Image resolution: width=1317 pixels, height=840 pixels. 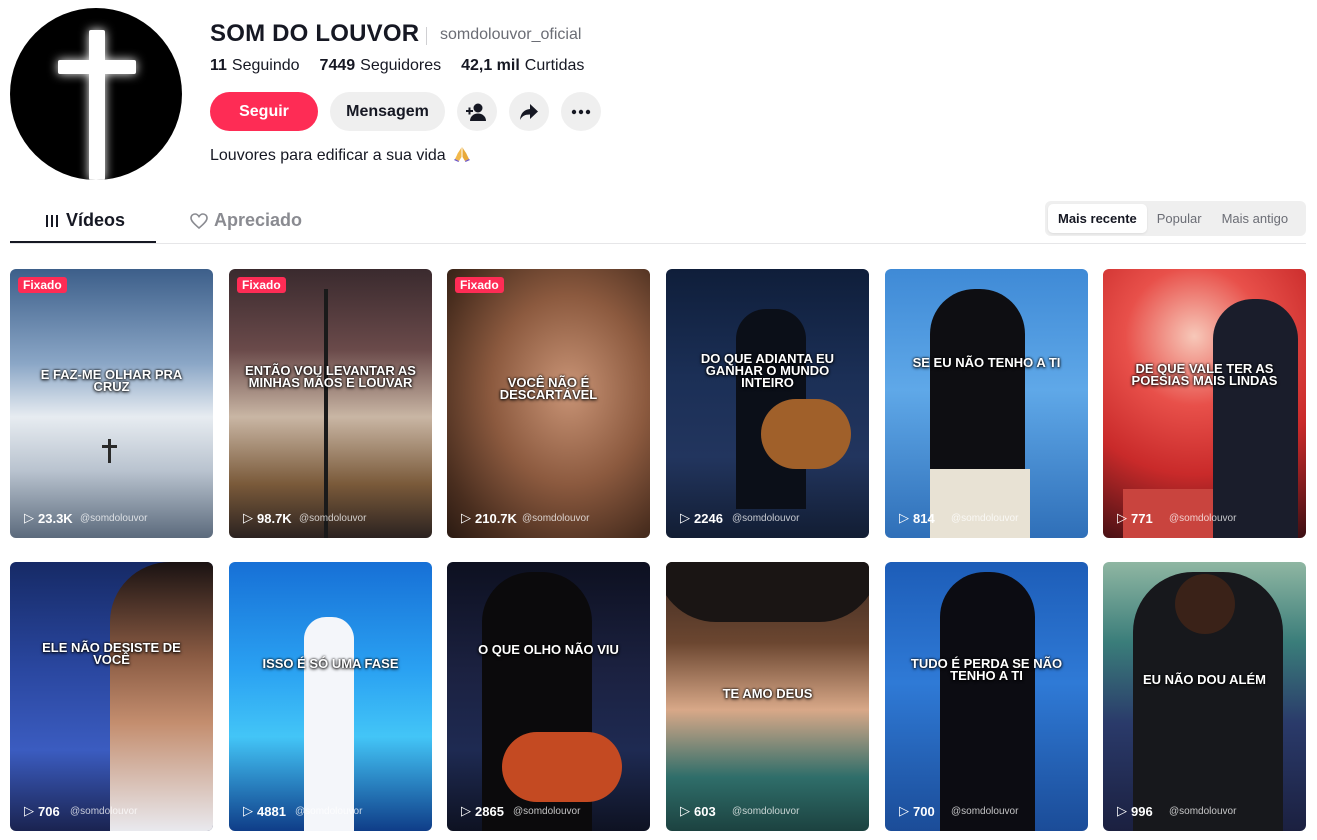 I want to click on follow-button: Seguir, so click(x=264, y=111).